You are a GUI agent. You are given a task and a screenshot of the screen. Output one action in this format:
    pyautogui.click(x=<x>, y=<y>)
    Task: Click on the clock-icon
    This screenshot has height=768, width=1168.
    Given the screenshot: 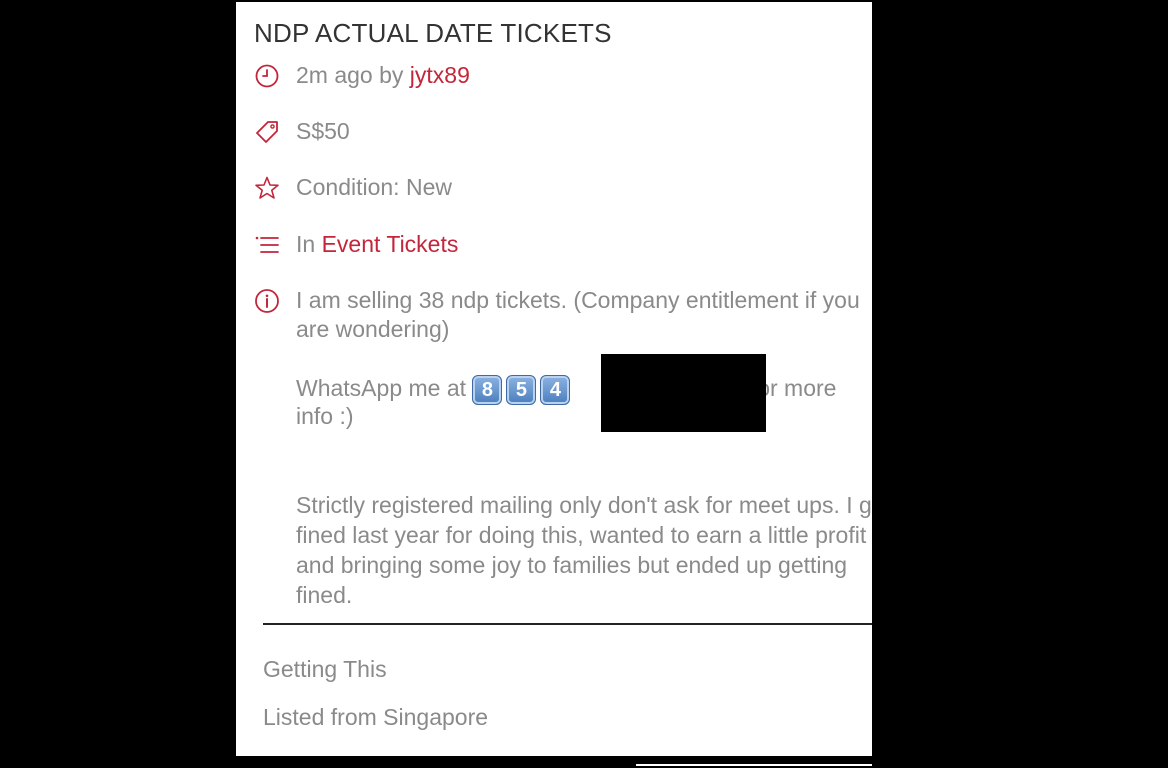 What is the action you would take?
    pyautogui.click(x=267, y=76)
    